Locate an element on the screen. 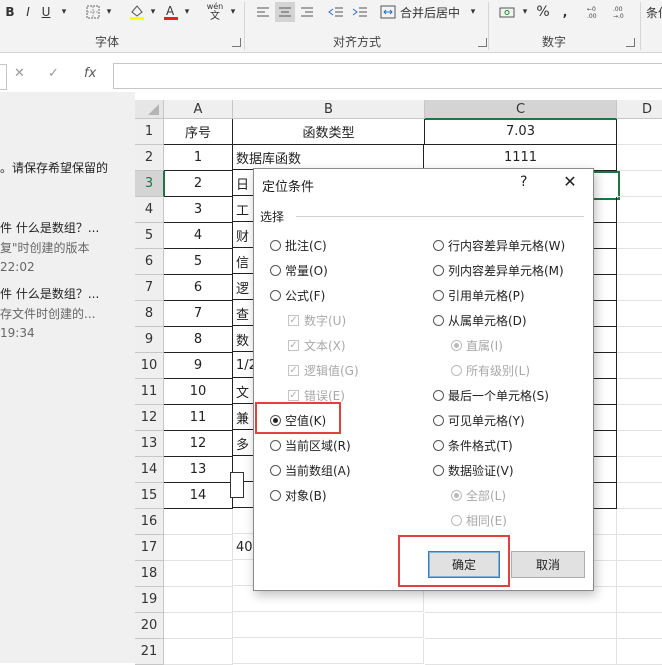 Image resolution: width=662 pixels, height=665 pixels. row-header: 17 is located at coordinates (149, 548).